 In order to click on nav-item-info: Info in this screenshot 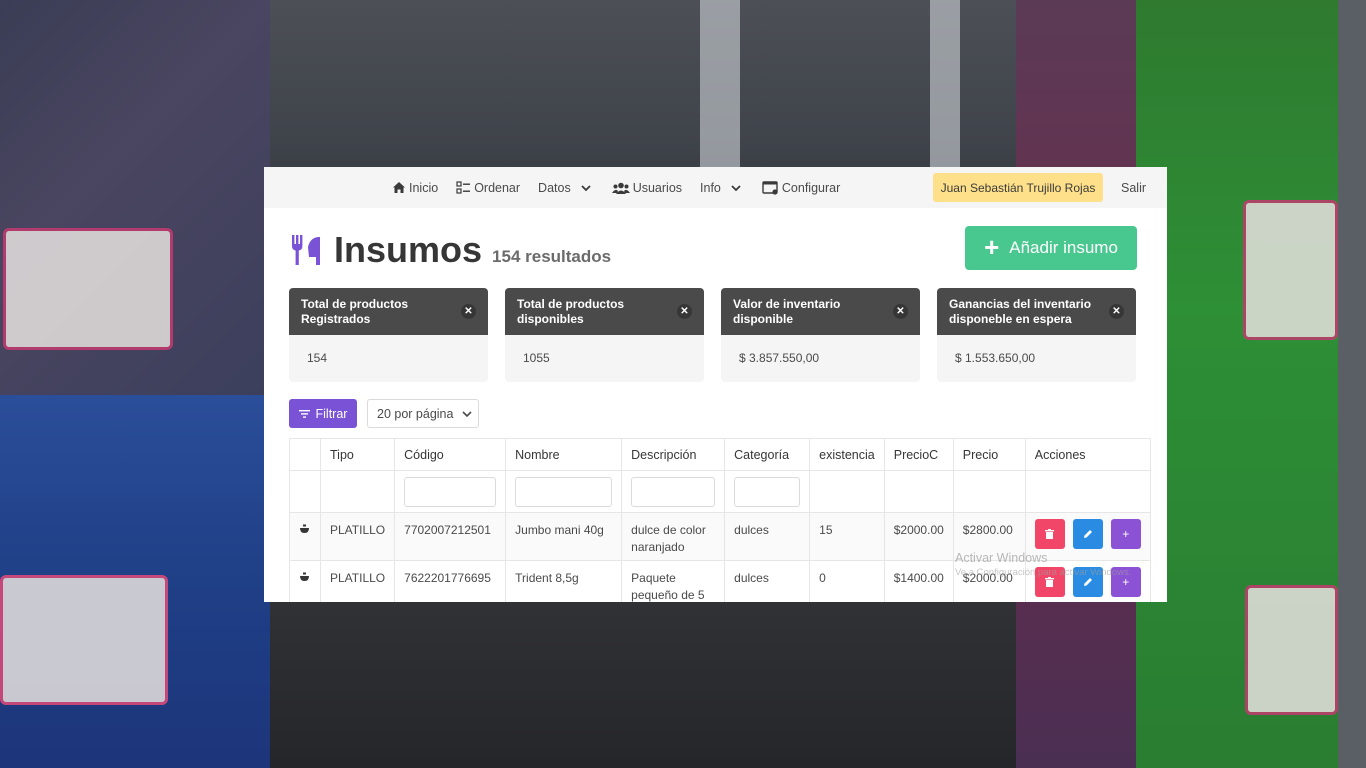, I will do `click(722, 188)`.